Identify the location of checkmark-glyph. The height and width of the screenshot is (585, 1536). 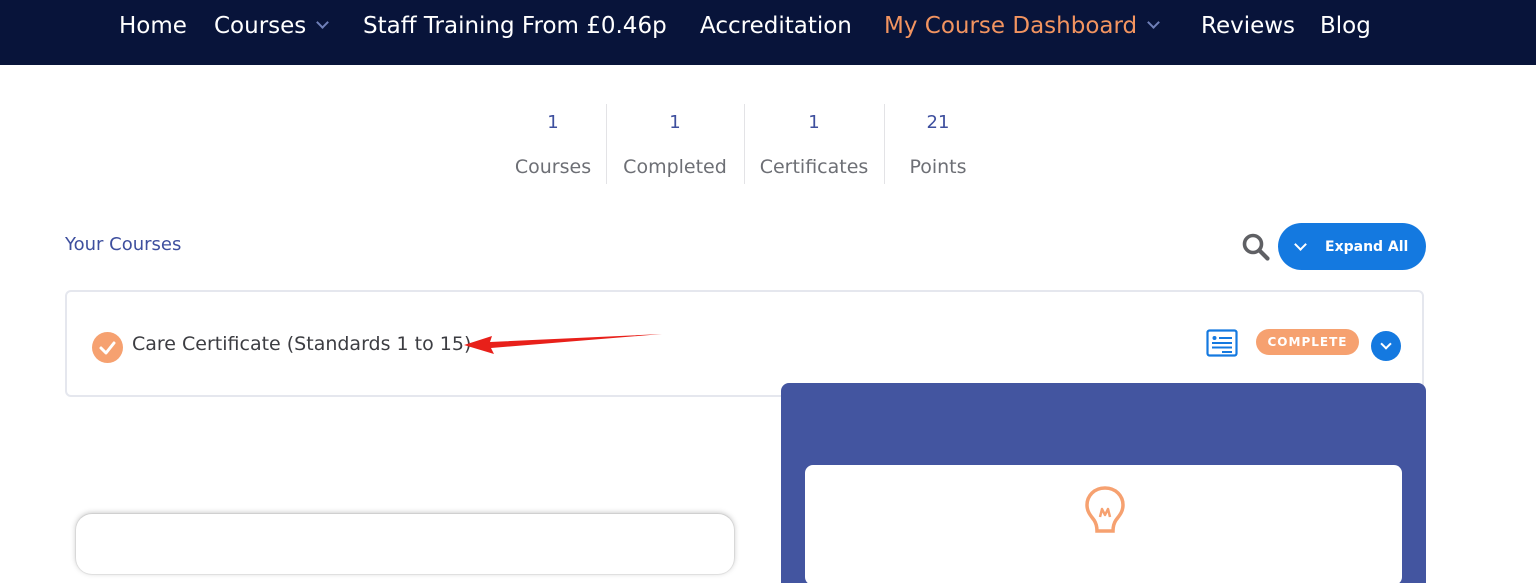
(107, 348).